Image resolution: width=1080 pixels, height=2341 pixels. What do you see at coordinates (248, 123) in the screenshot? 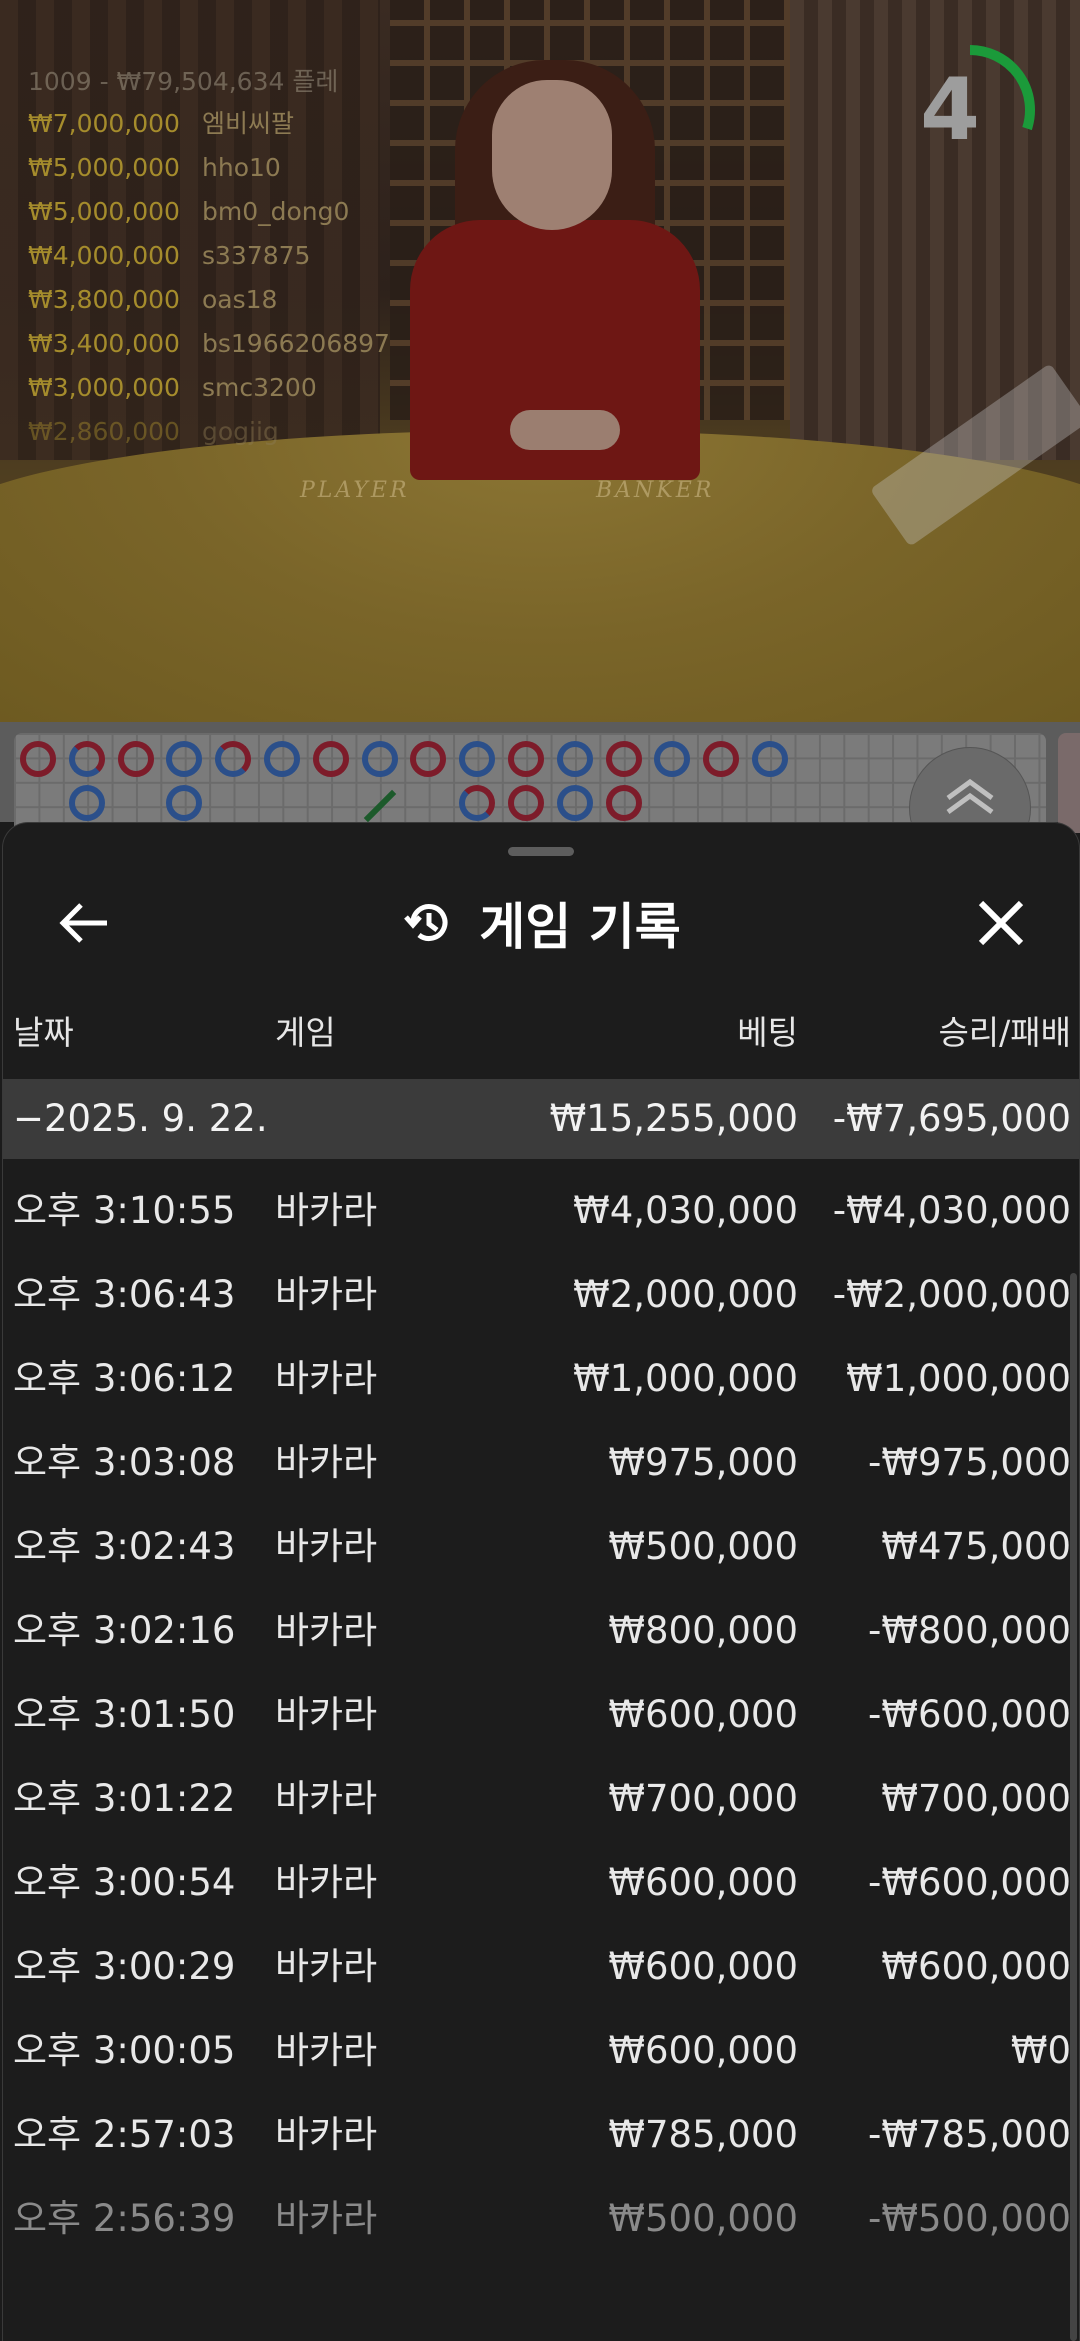
I see `bet-user: 엠비씨팔` at bounding box center [248, 123].